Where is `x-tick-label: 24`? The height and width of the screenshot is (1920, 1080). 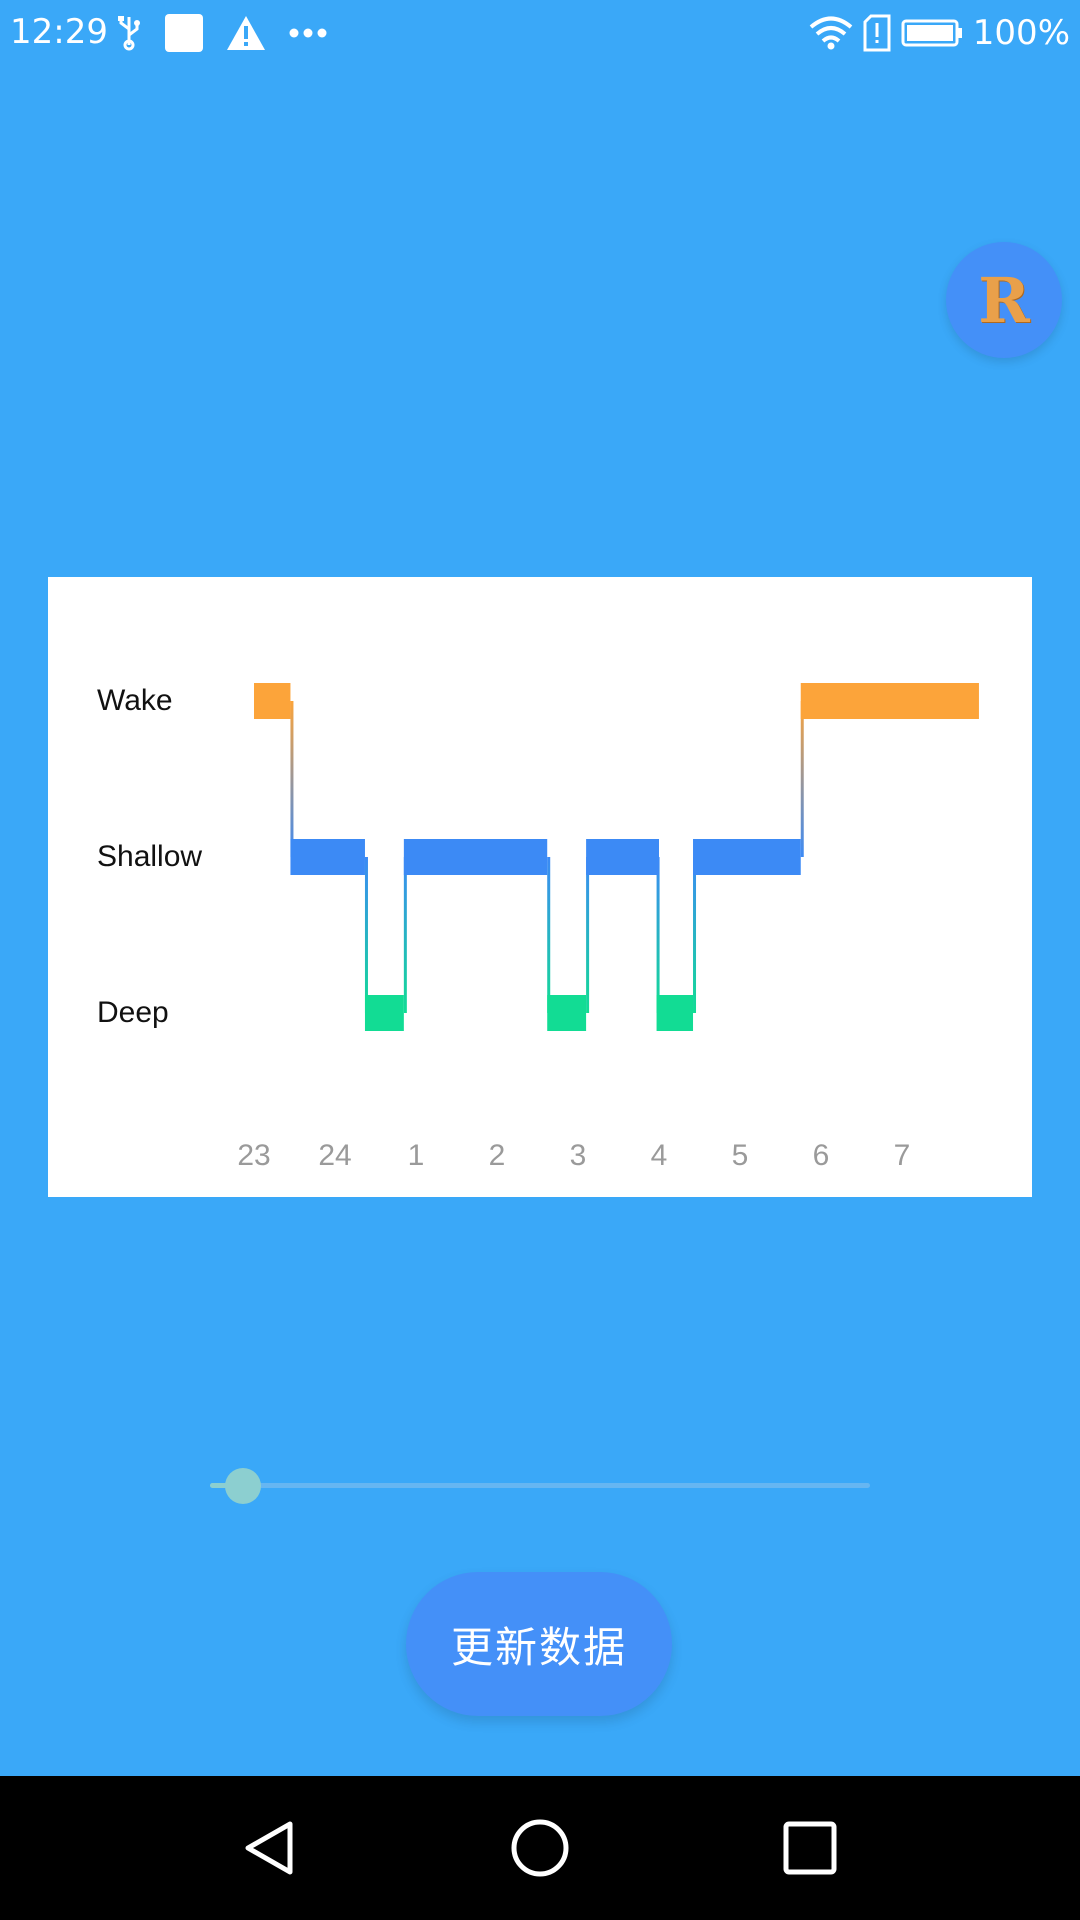 x-tick-label: 24 is located at coordinates (335, 1155).